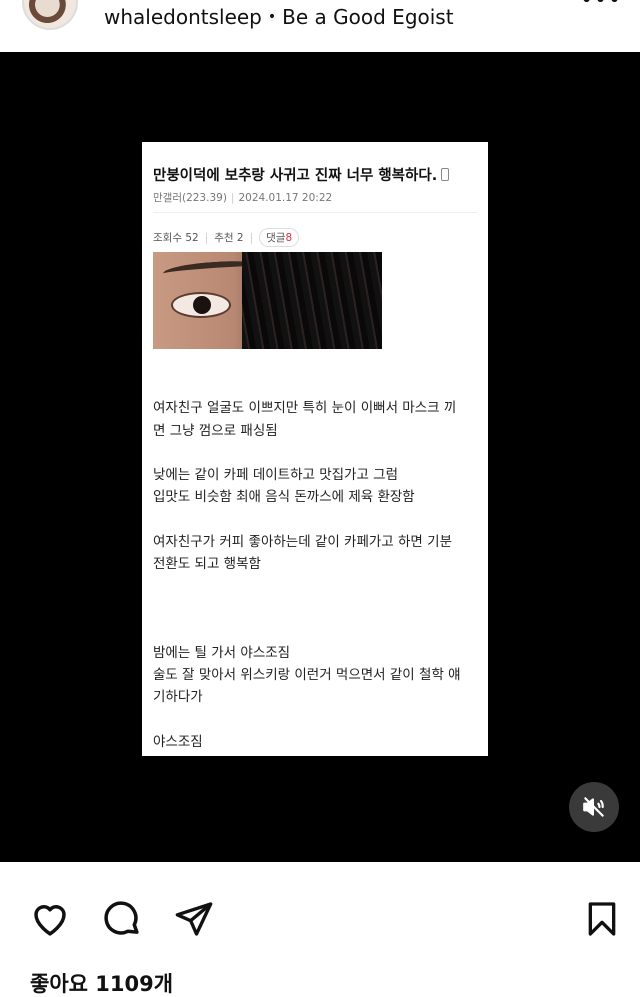 This screenshot has width=640, height=997. What do you see at coordinates (178, 697) in the screenshot?
I see `body-line: 기하다가` at bounding box center [178, 697].